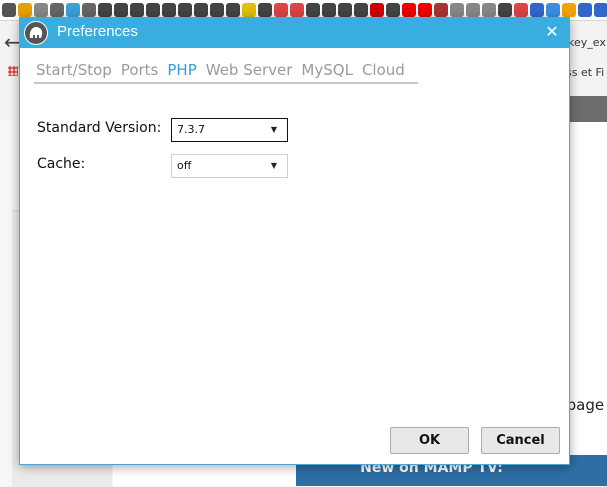  What do you see at coordinates (586, 109) in the screenshot?
I see `page-header-strip` at bounding box center [586, 109].